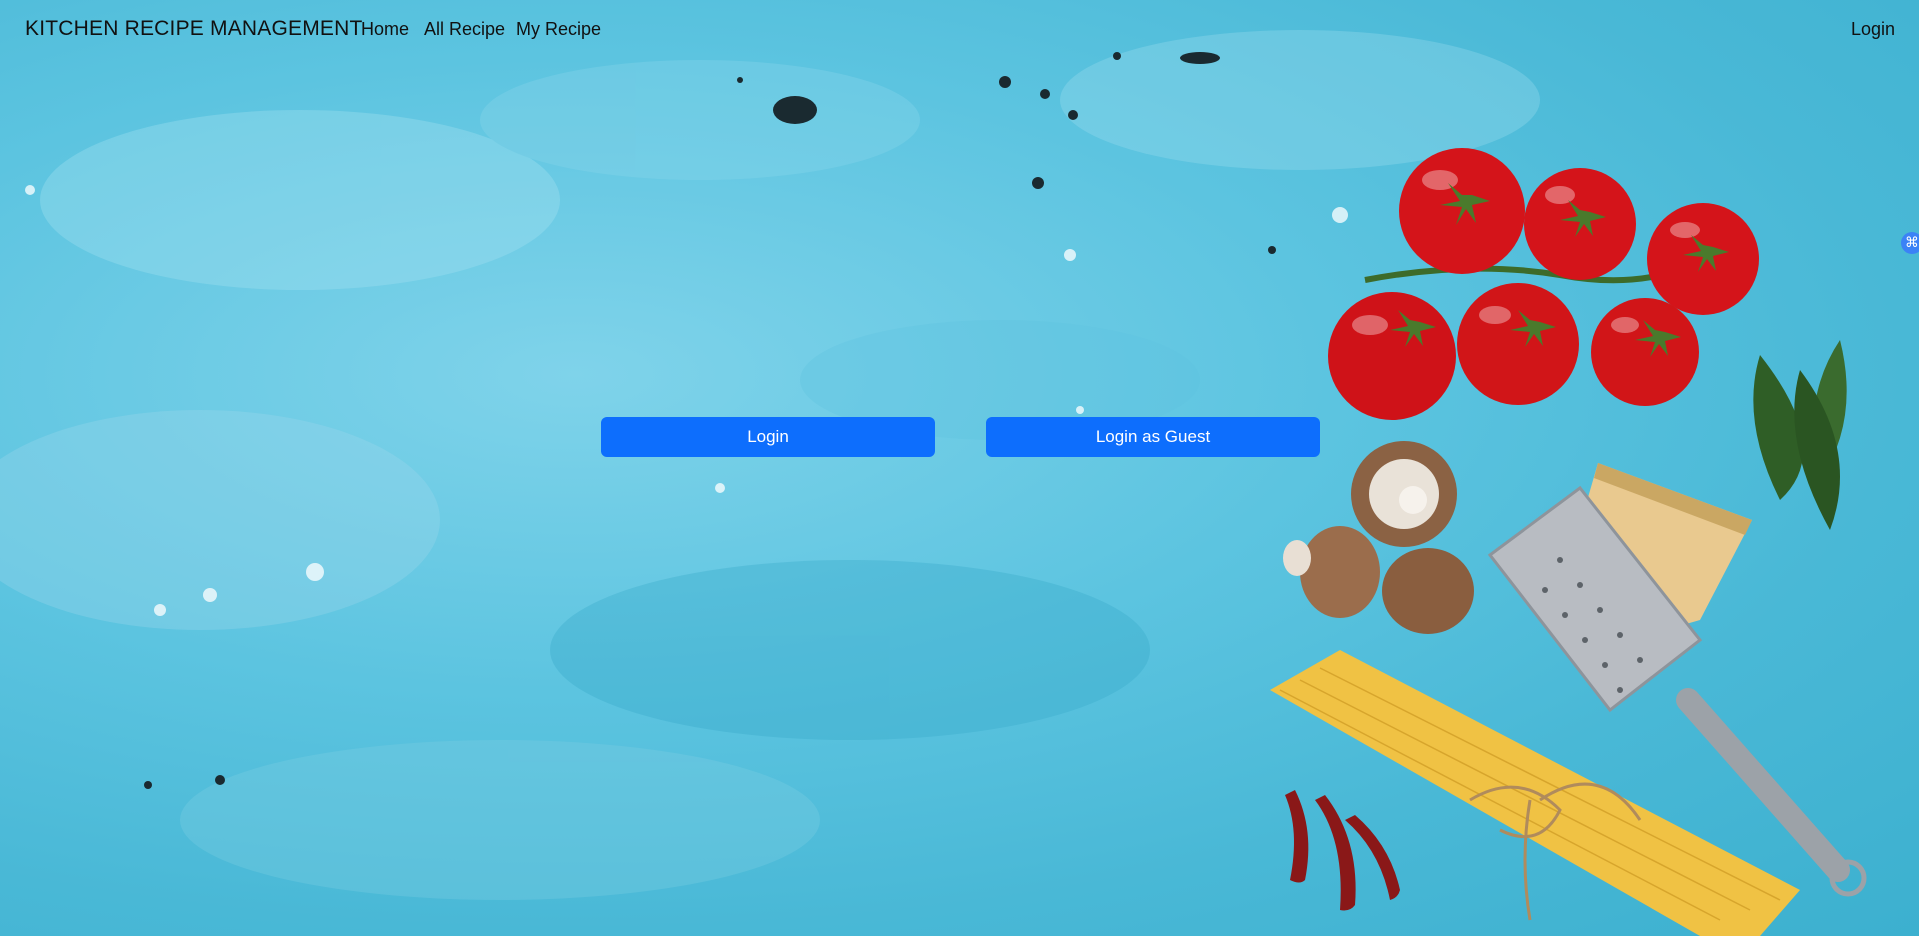  Describe the element at coordinates (1342, 850) in the screenshot. I see `chili-peppers` at that location.